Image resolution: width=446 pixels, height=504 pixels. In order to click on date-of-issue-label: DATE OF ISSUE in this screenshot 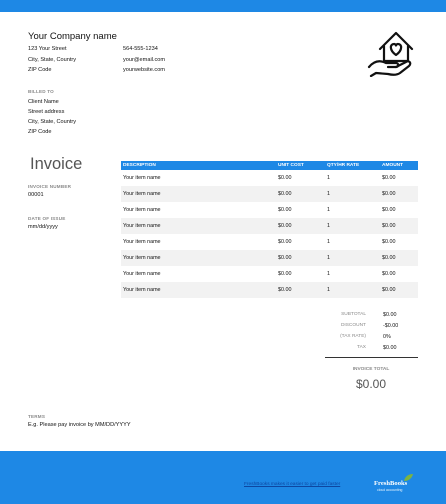, I will do `click(47, 218)`.